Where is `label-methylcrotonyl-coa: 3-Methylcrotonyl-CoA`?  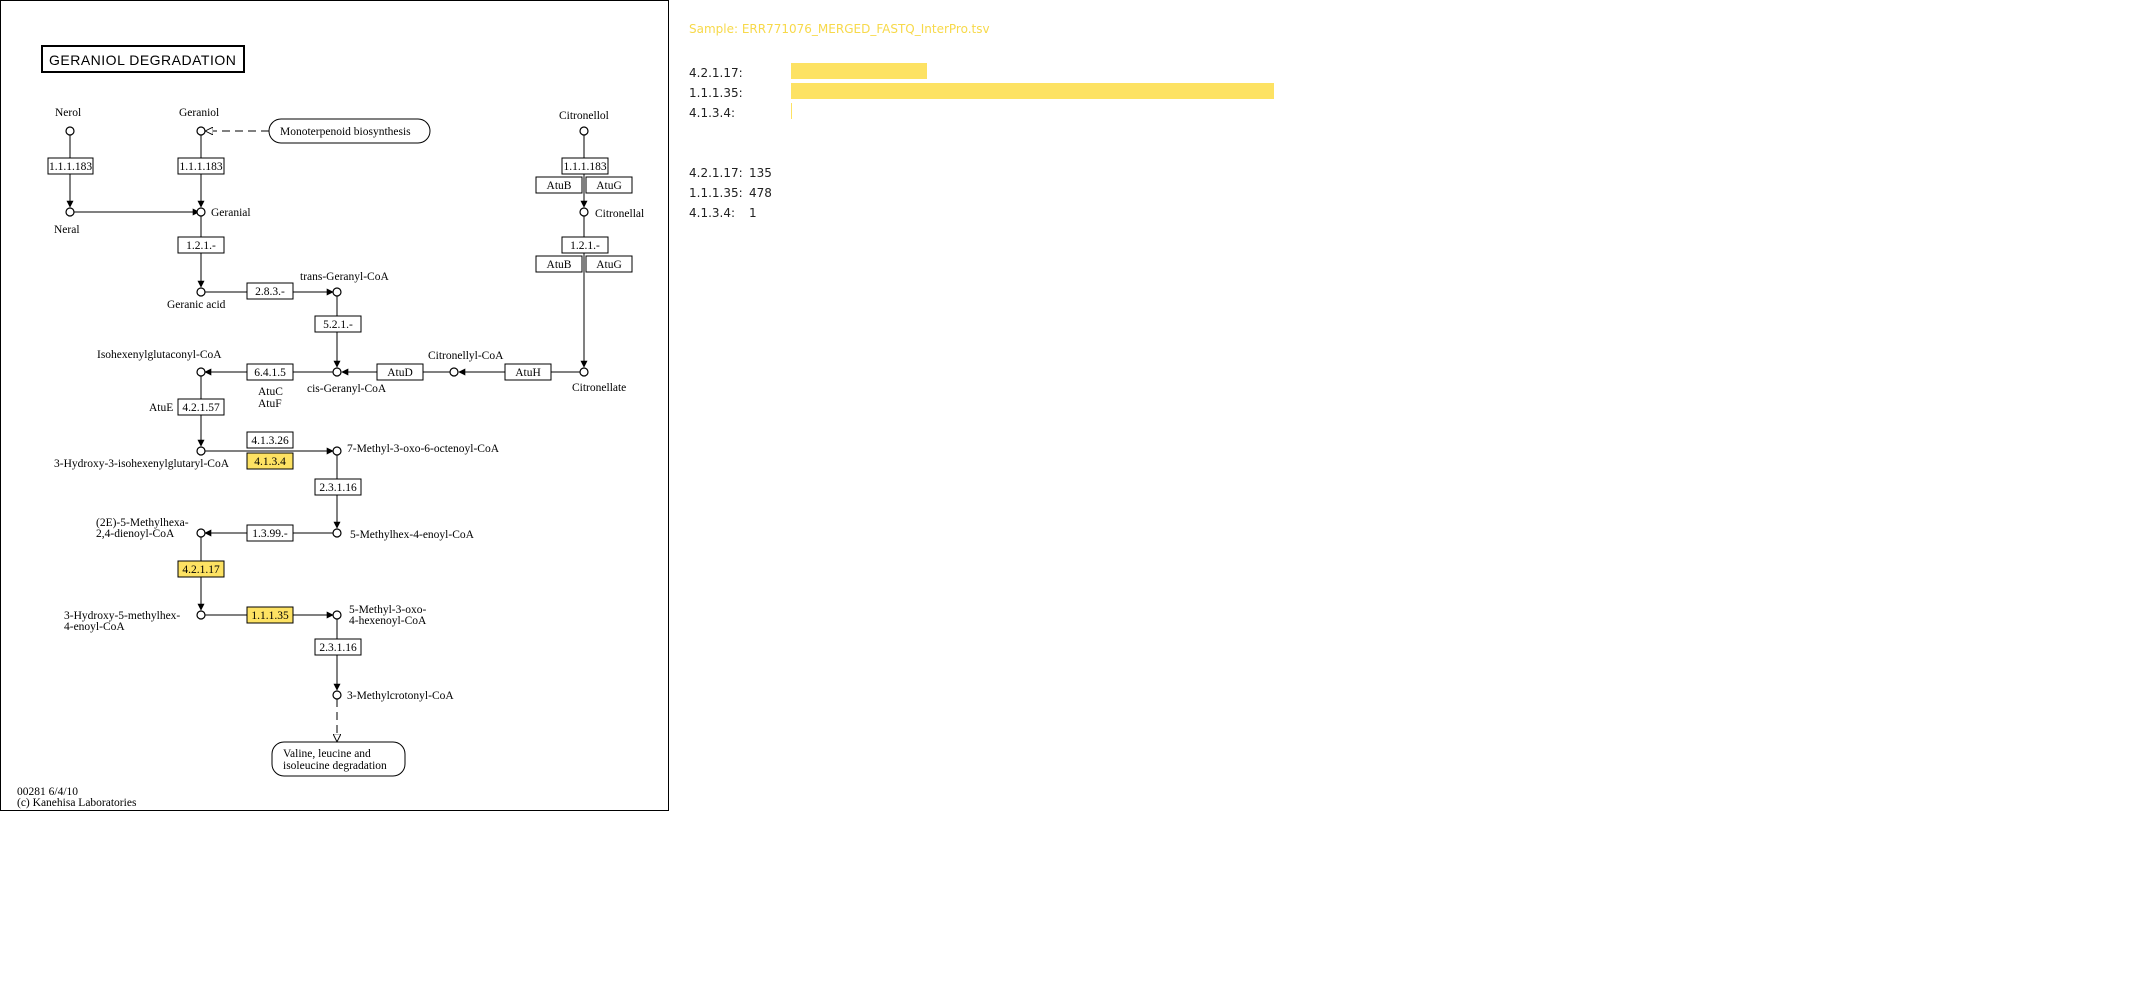
label-methylcrotonyl-coa: 3-Methylcrotonyl-CoA is located at coordinates (400, 696).